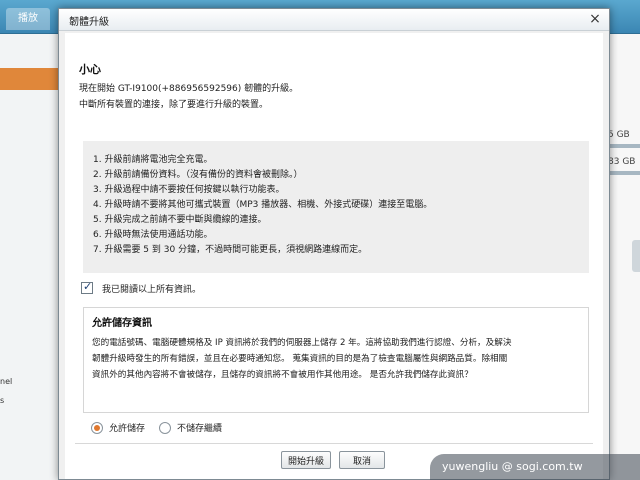 This screenshot has height=480, width=640. What do you see at coordinates (97, 427) in the screenshot?
I see `radio-allow-icon` at bounding box center [97, 427].